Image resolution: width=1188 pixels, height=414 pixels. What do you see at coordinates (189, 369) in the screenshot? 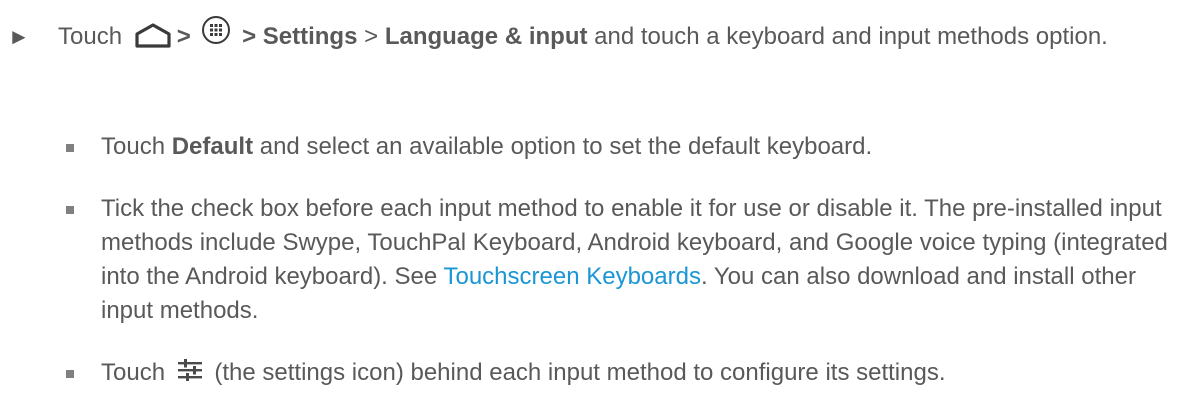
I see `settings-tune-icon` at bounding box center [189, 369].